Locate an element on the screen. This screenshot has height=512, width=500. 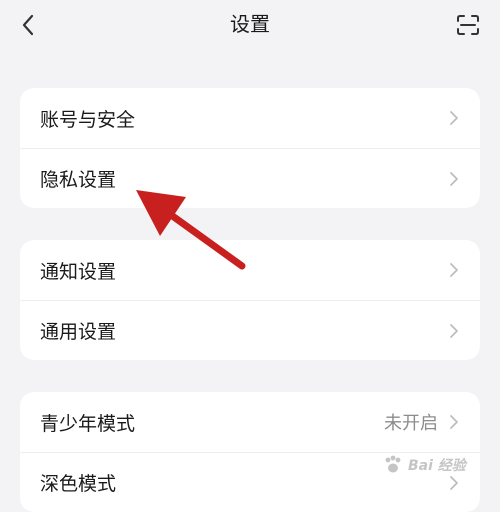
back-button is located at coordinates (28, 25).